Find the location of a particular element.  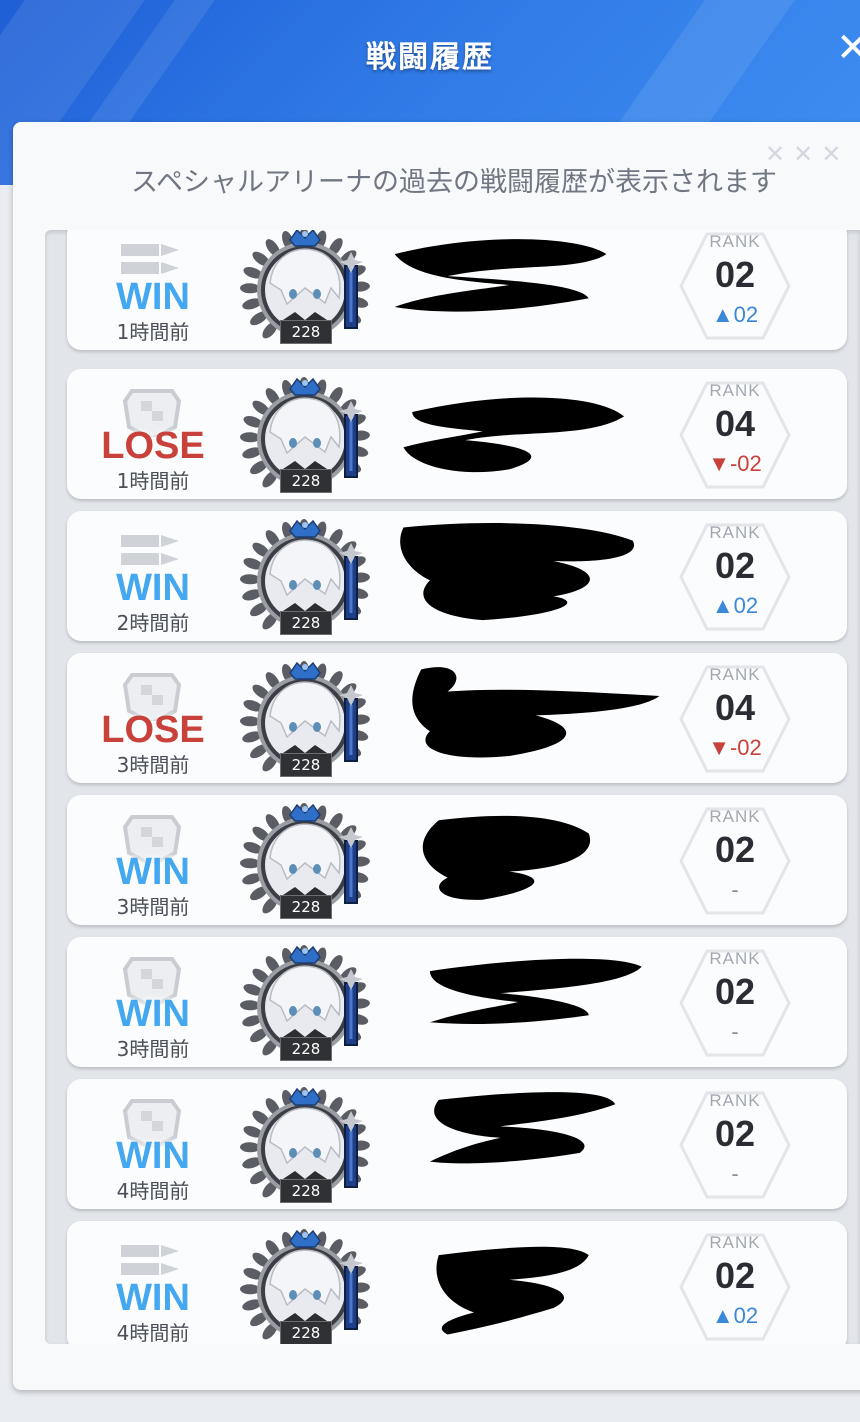

result-block: WIN 2時間前 is located at coordinates (153, 576).